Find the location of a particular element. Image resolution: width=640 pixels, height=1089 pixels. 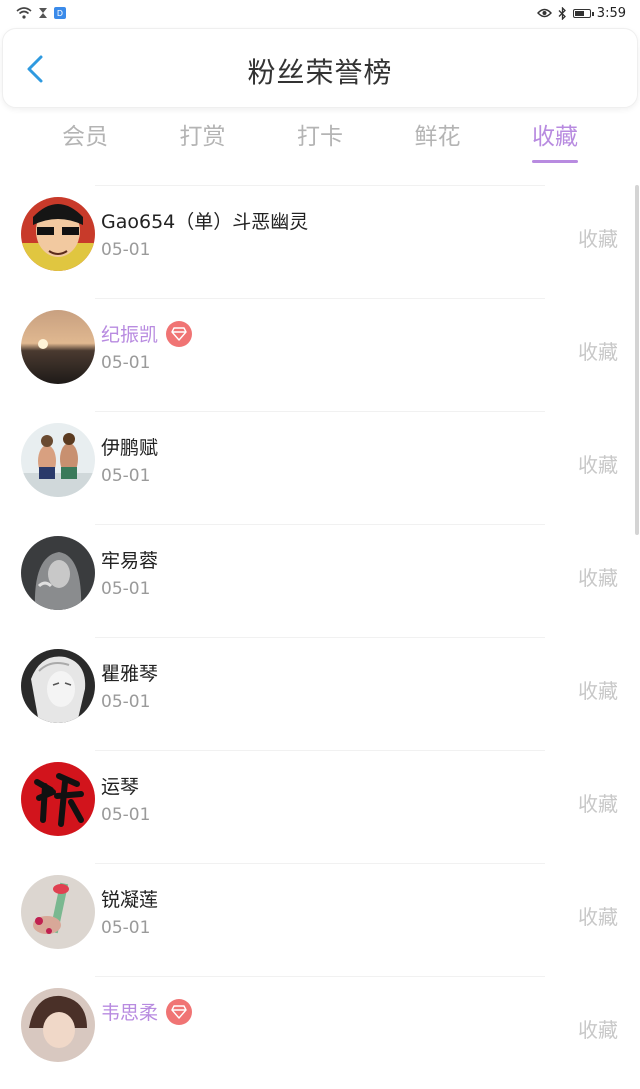

name-line: 锐凝莲 is located at coordinates (129, 898).